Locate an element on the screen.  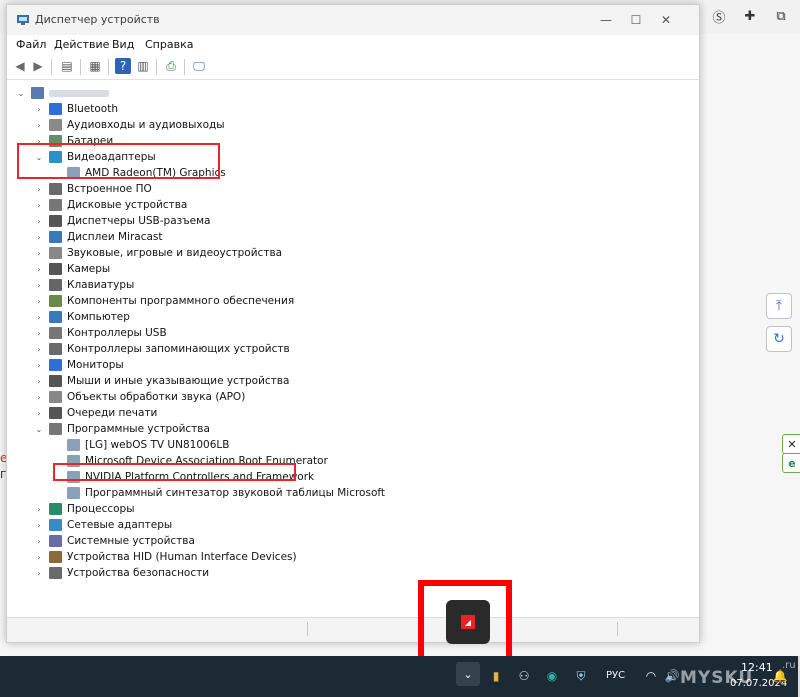
tree-category-item: › Компьютер is located at coordinates (81, 317).